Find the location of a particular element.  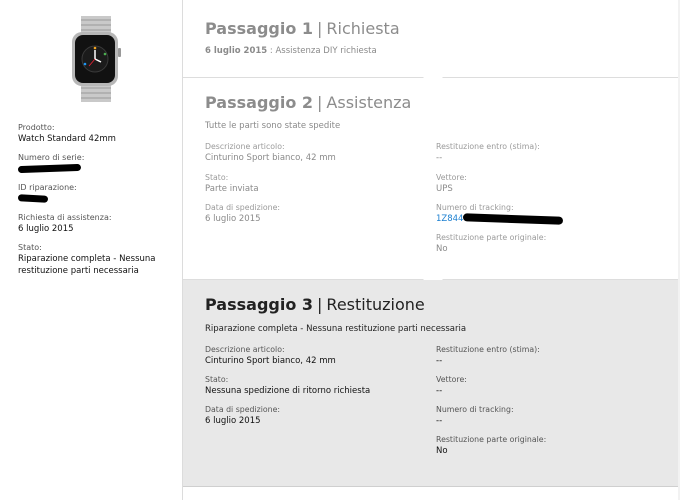

step-3-number: Passaggio 3 is located at coordinates (259, 304).